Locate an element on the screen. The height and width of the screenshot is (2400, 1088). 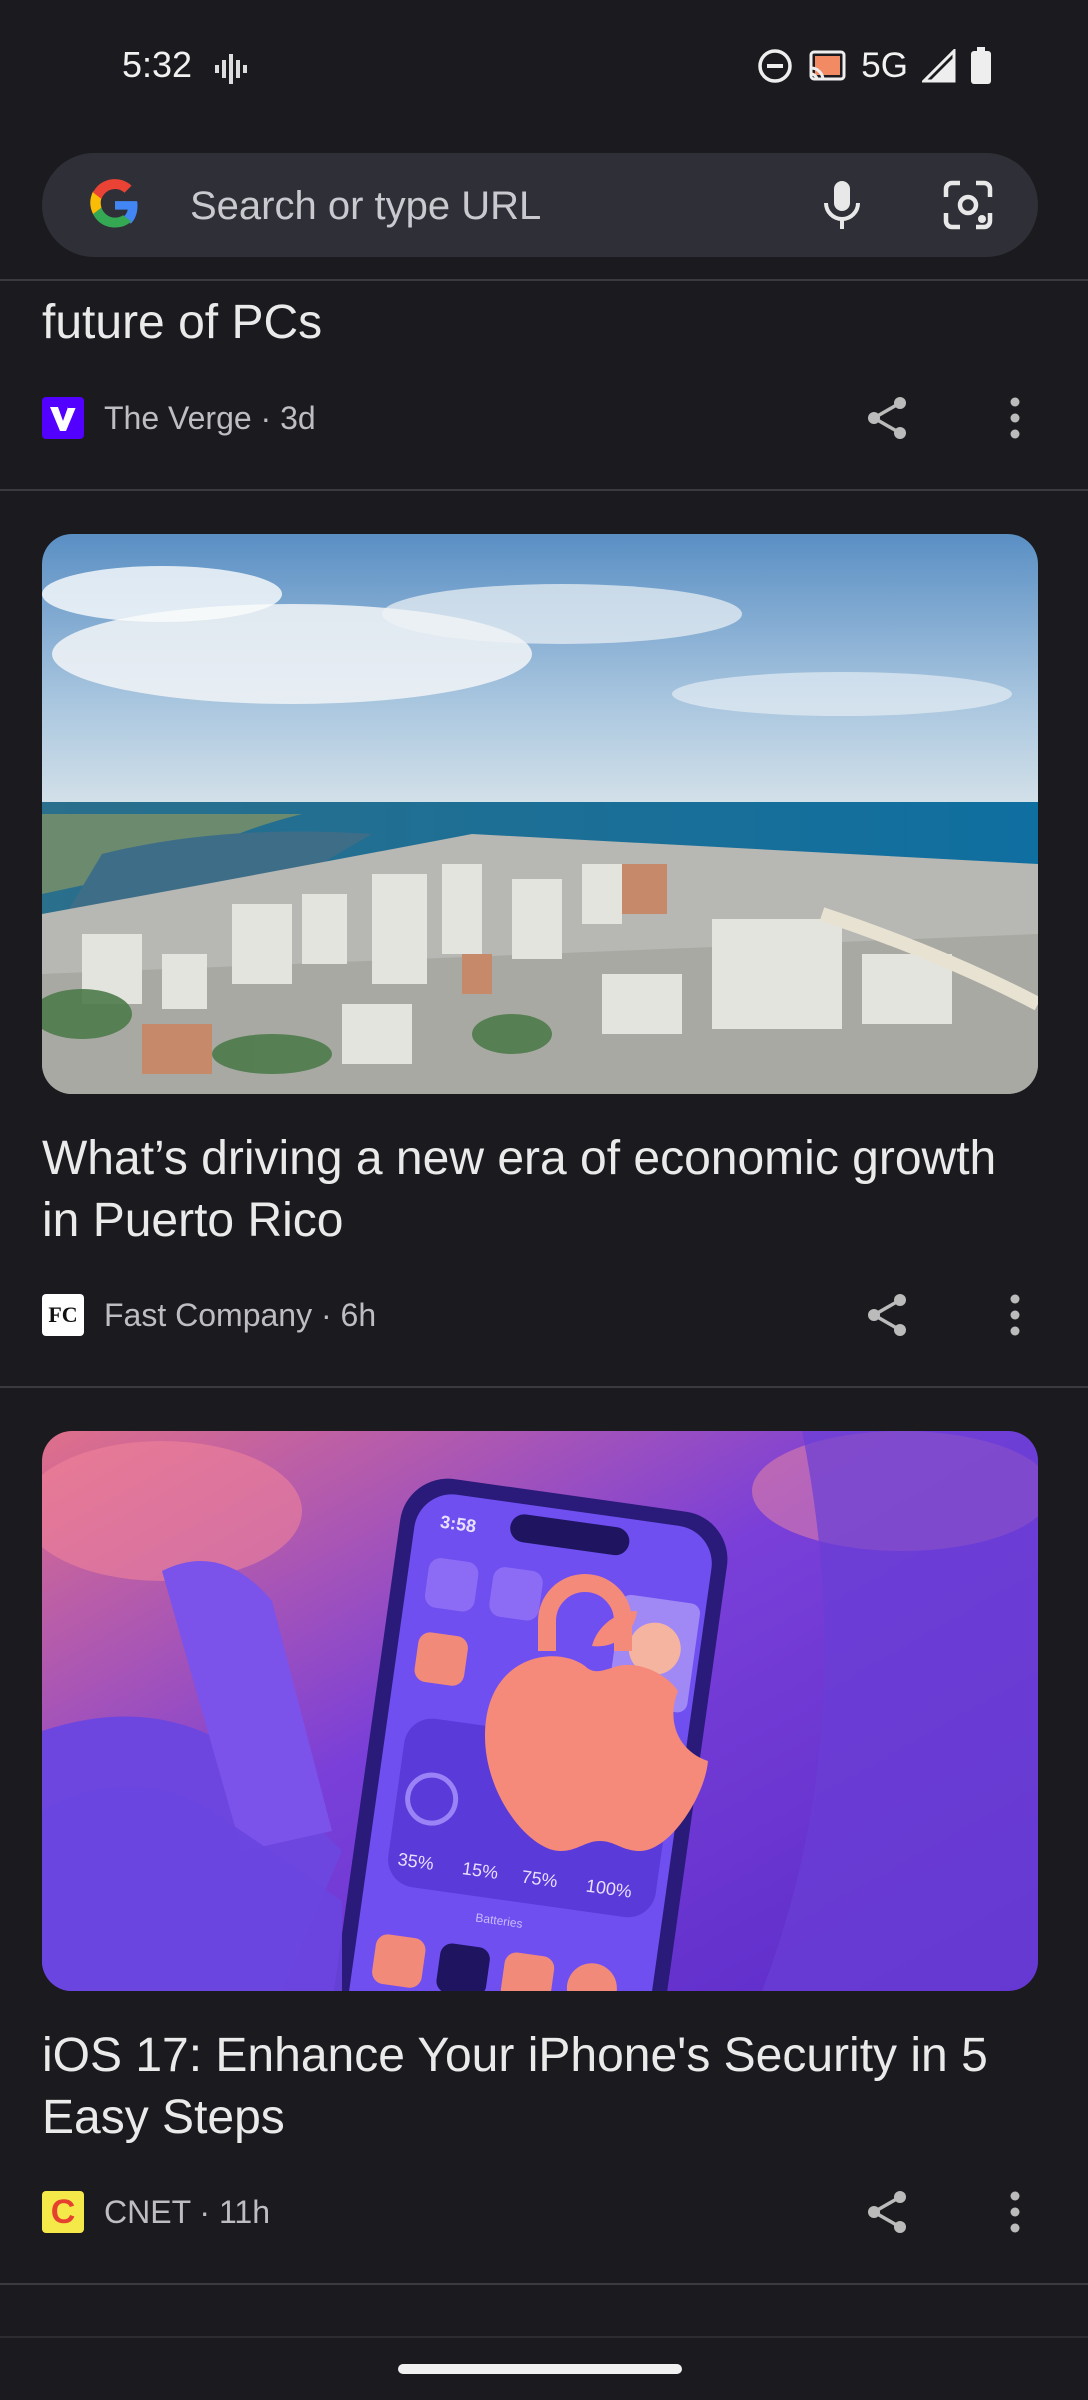
search-input: Search or type URL is located at coordinates (365, 206).